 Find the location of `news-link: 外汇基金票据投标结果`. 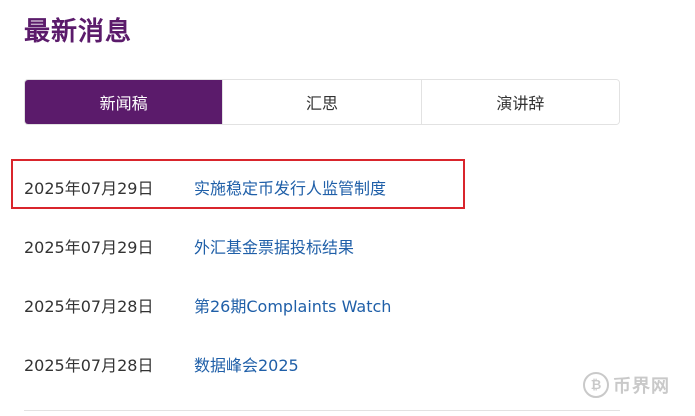

news-link: 外汇基金票据投标结果 is located at coordinates (274, 246).